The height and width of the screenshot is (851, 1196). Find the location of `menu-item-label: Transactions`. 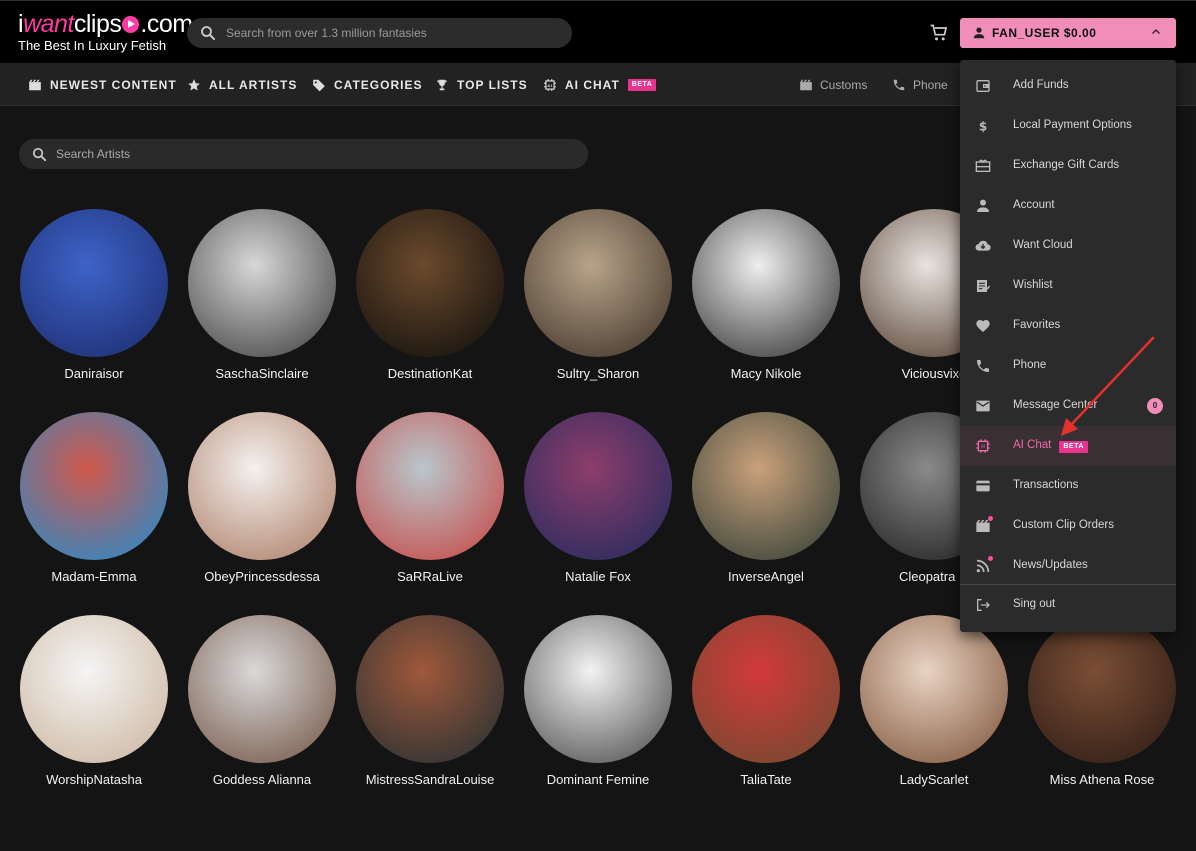

menu-item-label: Transactions is located at coordinates (1046, 485).